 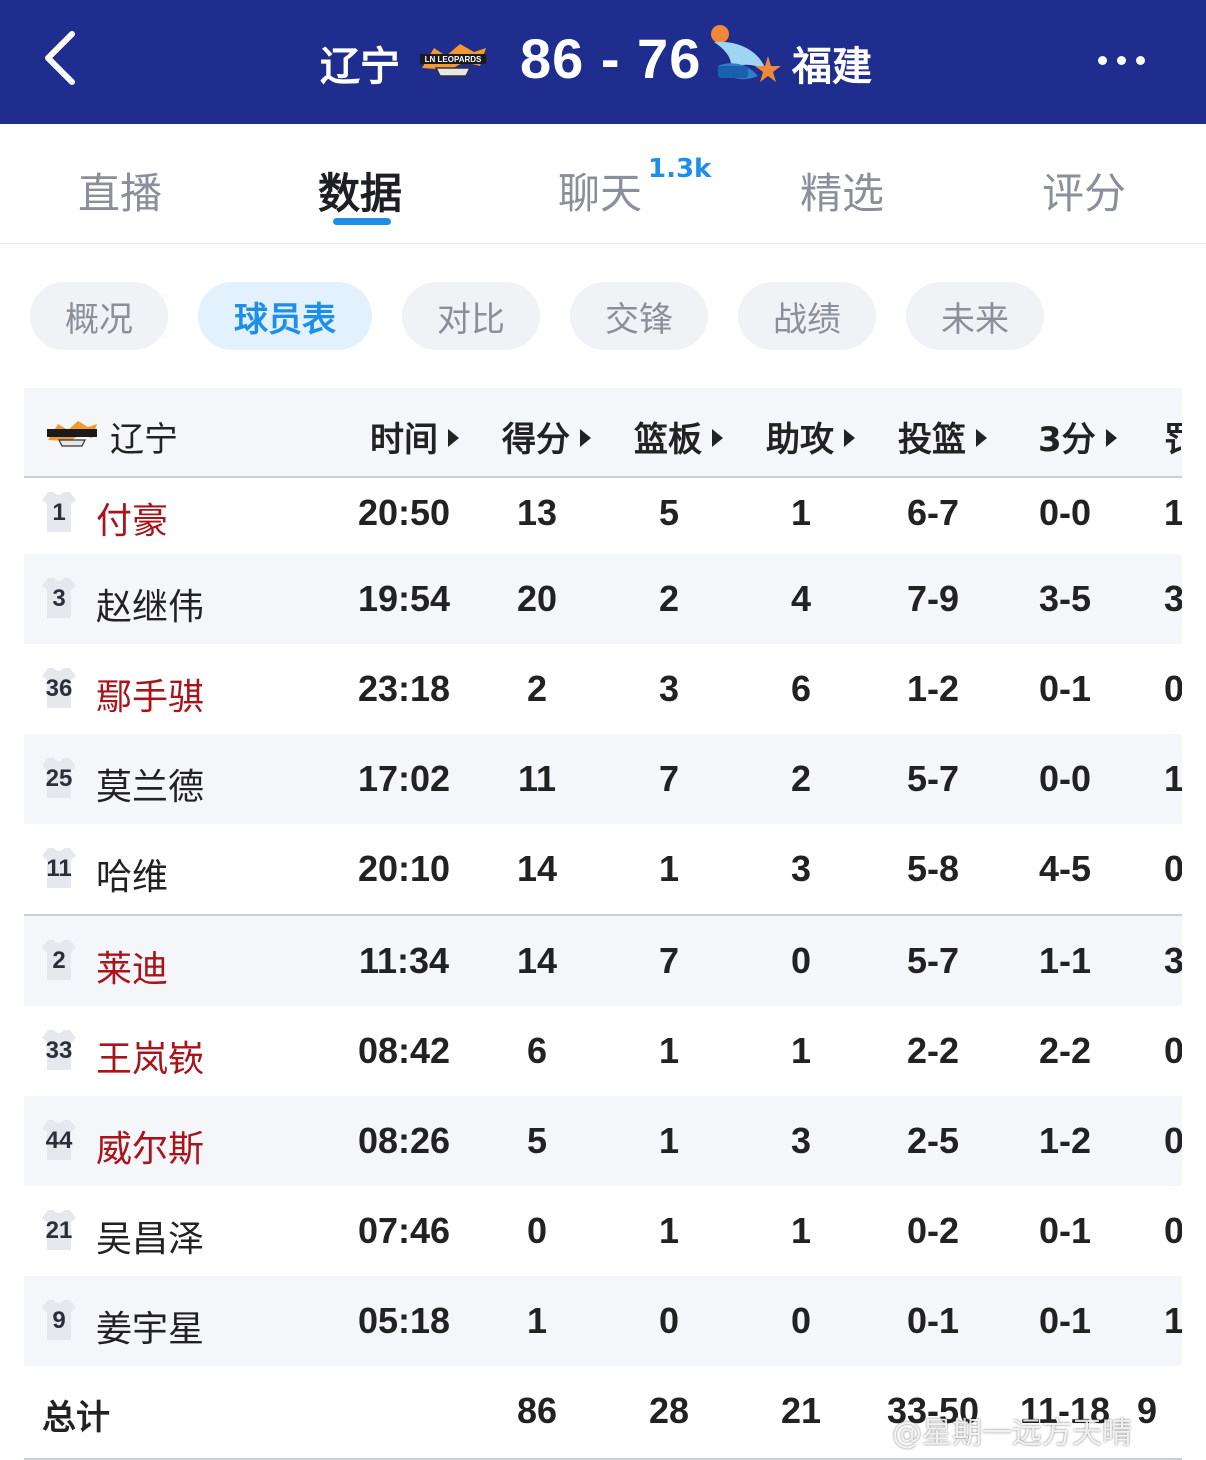 What do you see at coordinates (1012, 1433) in the screenshot?
I see `watermark-text: @星期一远方天晴` at bounding box center [1012, 1433].